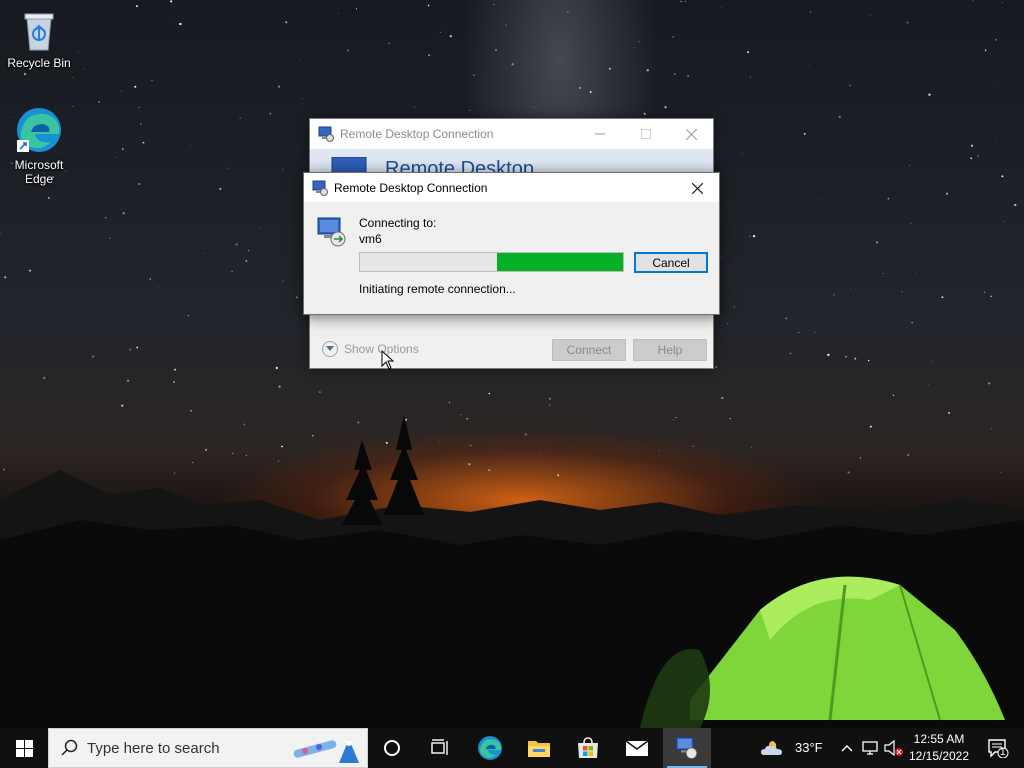 Image resolution: width=1024 pixels, height=768 pixels. I want to click on network-button, so click(871, 748).